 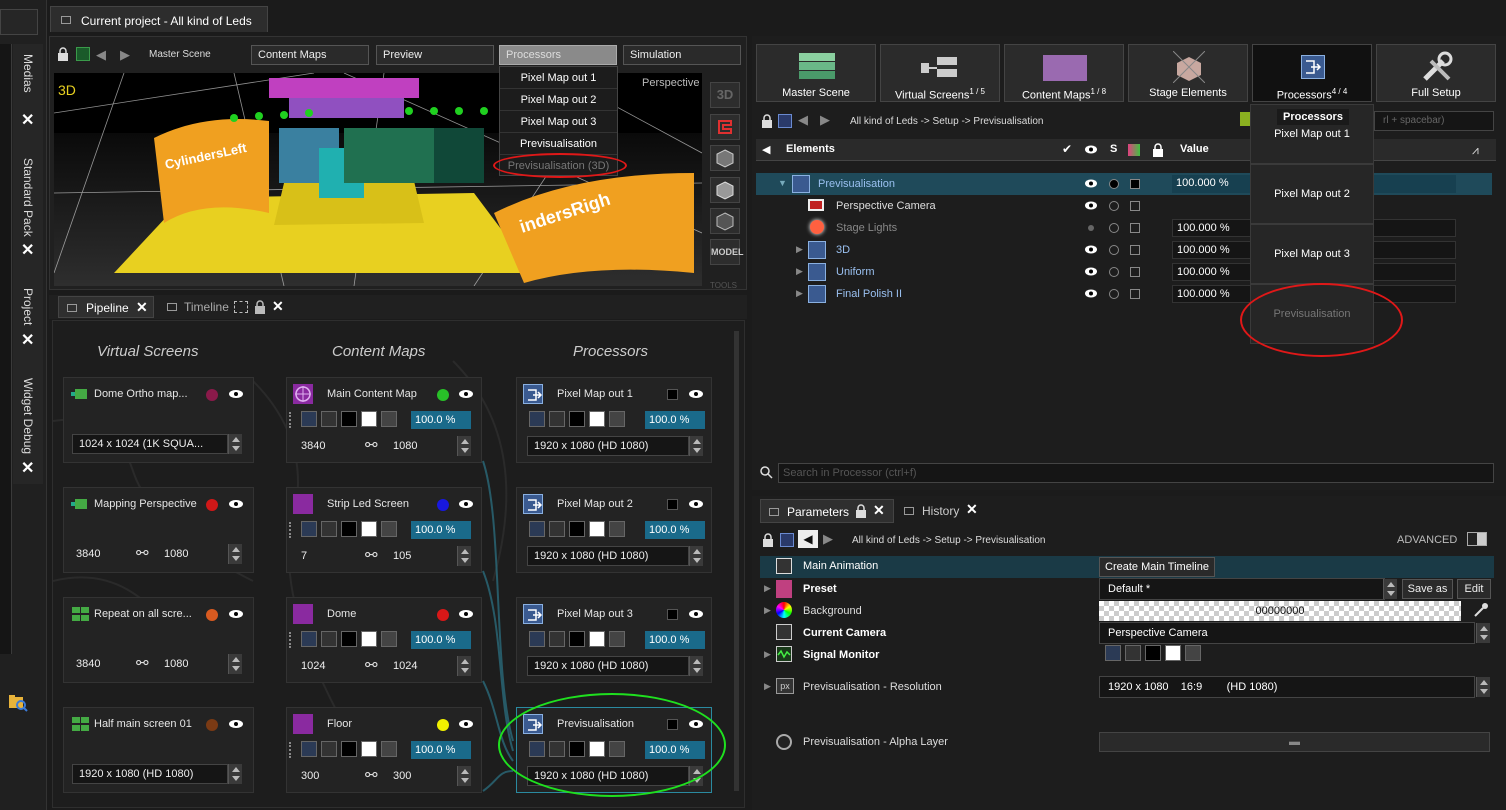 What do you see at coordinates (1477, 539) in the screenshot?
I see `advanced-toggle` at bounding box center [1477, 539].